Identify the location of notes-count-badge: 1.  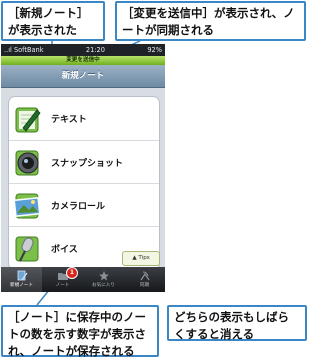
(72, 273).